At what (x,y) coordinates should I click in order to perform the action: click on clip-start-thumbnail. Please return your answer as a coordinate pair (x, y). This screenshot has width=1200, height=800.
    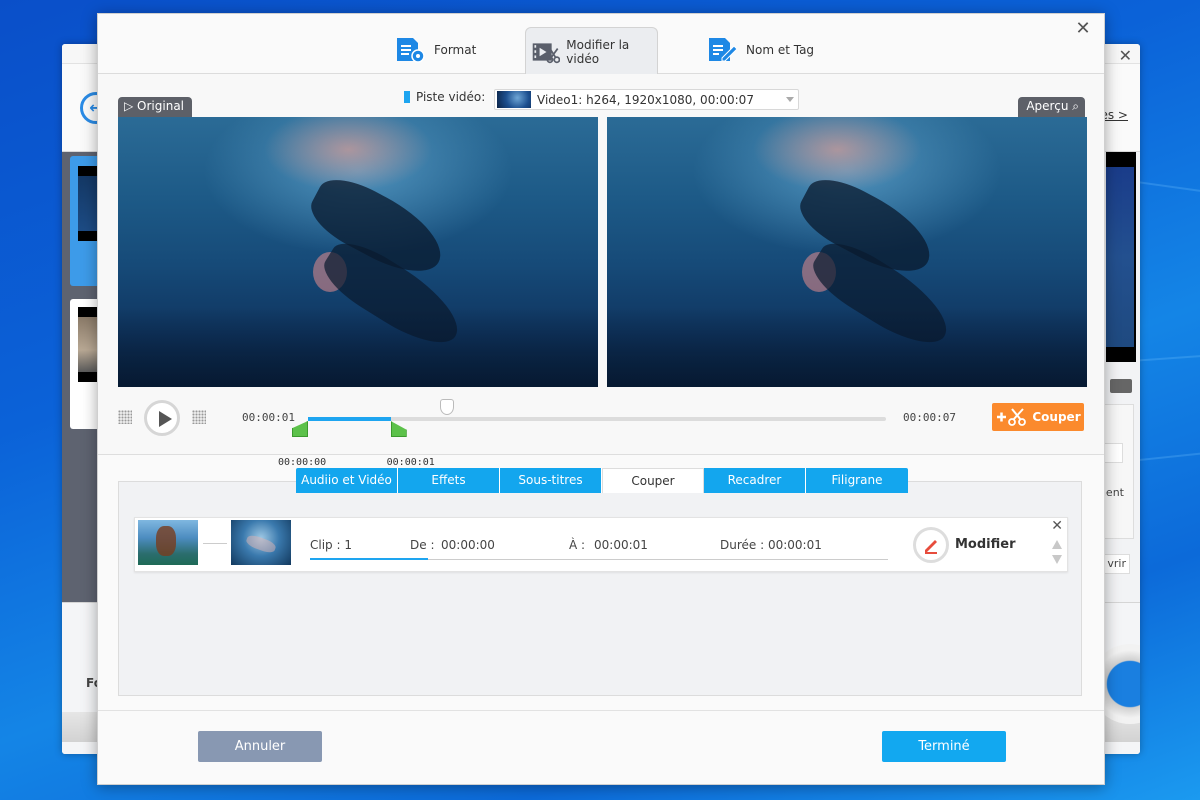
    Looking at the image, I should click on (168, 542).